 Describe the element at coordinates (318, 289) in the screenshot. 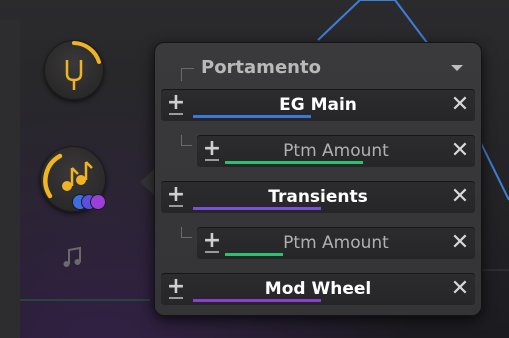

I see `mod-row-mod-wheel: + Mod Wheel ✕` at that location.